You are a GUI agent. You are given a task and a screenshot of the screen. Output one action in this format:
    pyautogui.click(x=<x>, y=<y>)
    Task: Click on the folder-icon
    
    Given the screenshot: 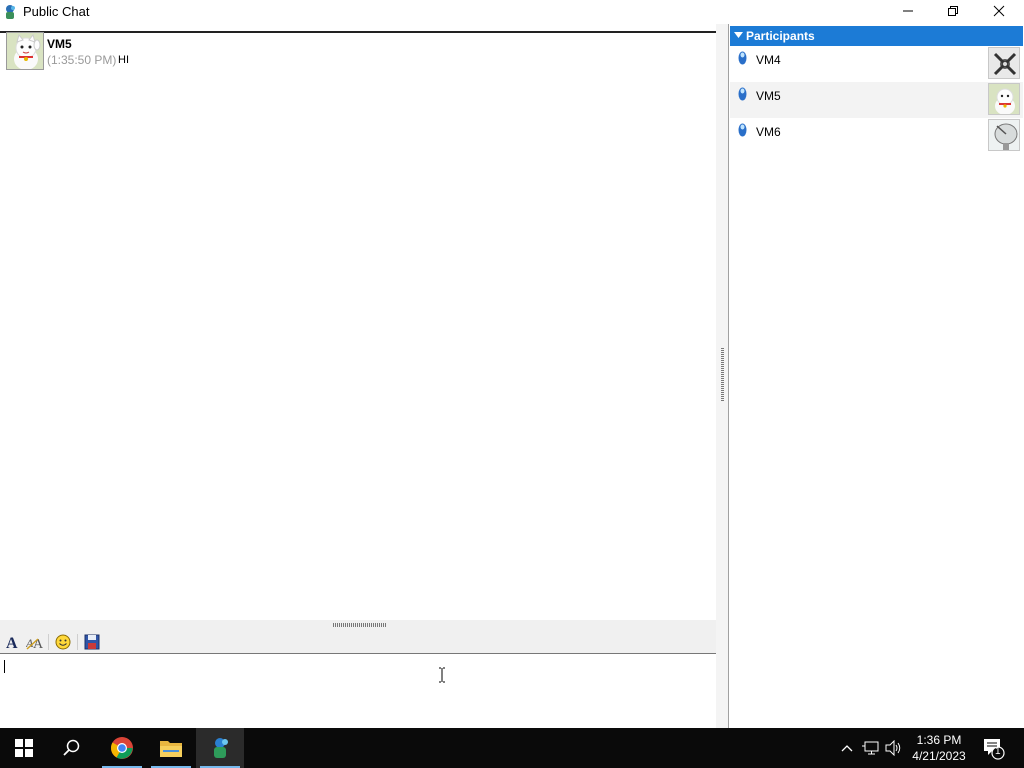 What is the action you would take?
    pyautogui.click(x=171, y=749)
    